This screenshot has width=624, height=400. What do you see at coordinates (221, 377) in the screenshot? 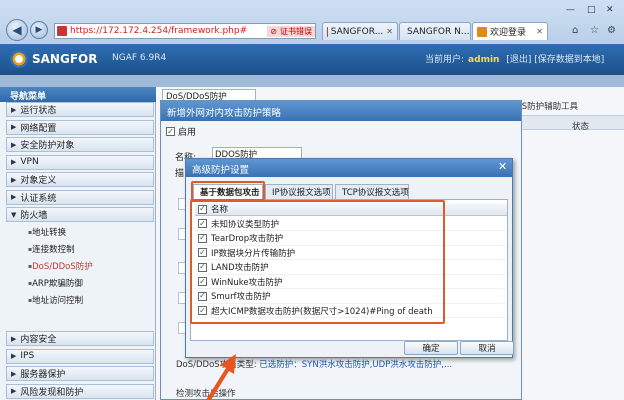
I see `annotation-arrow` at bounding box center [221, 377].